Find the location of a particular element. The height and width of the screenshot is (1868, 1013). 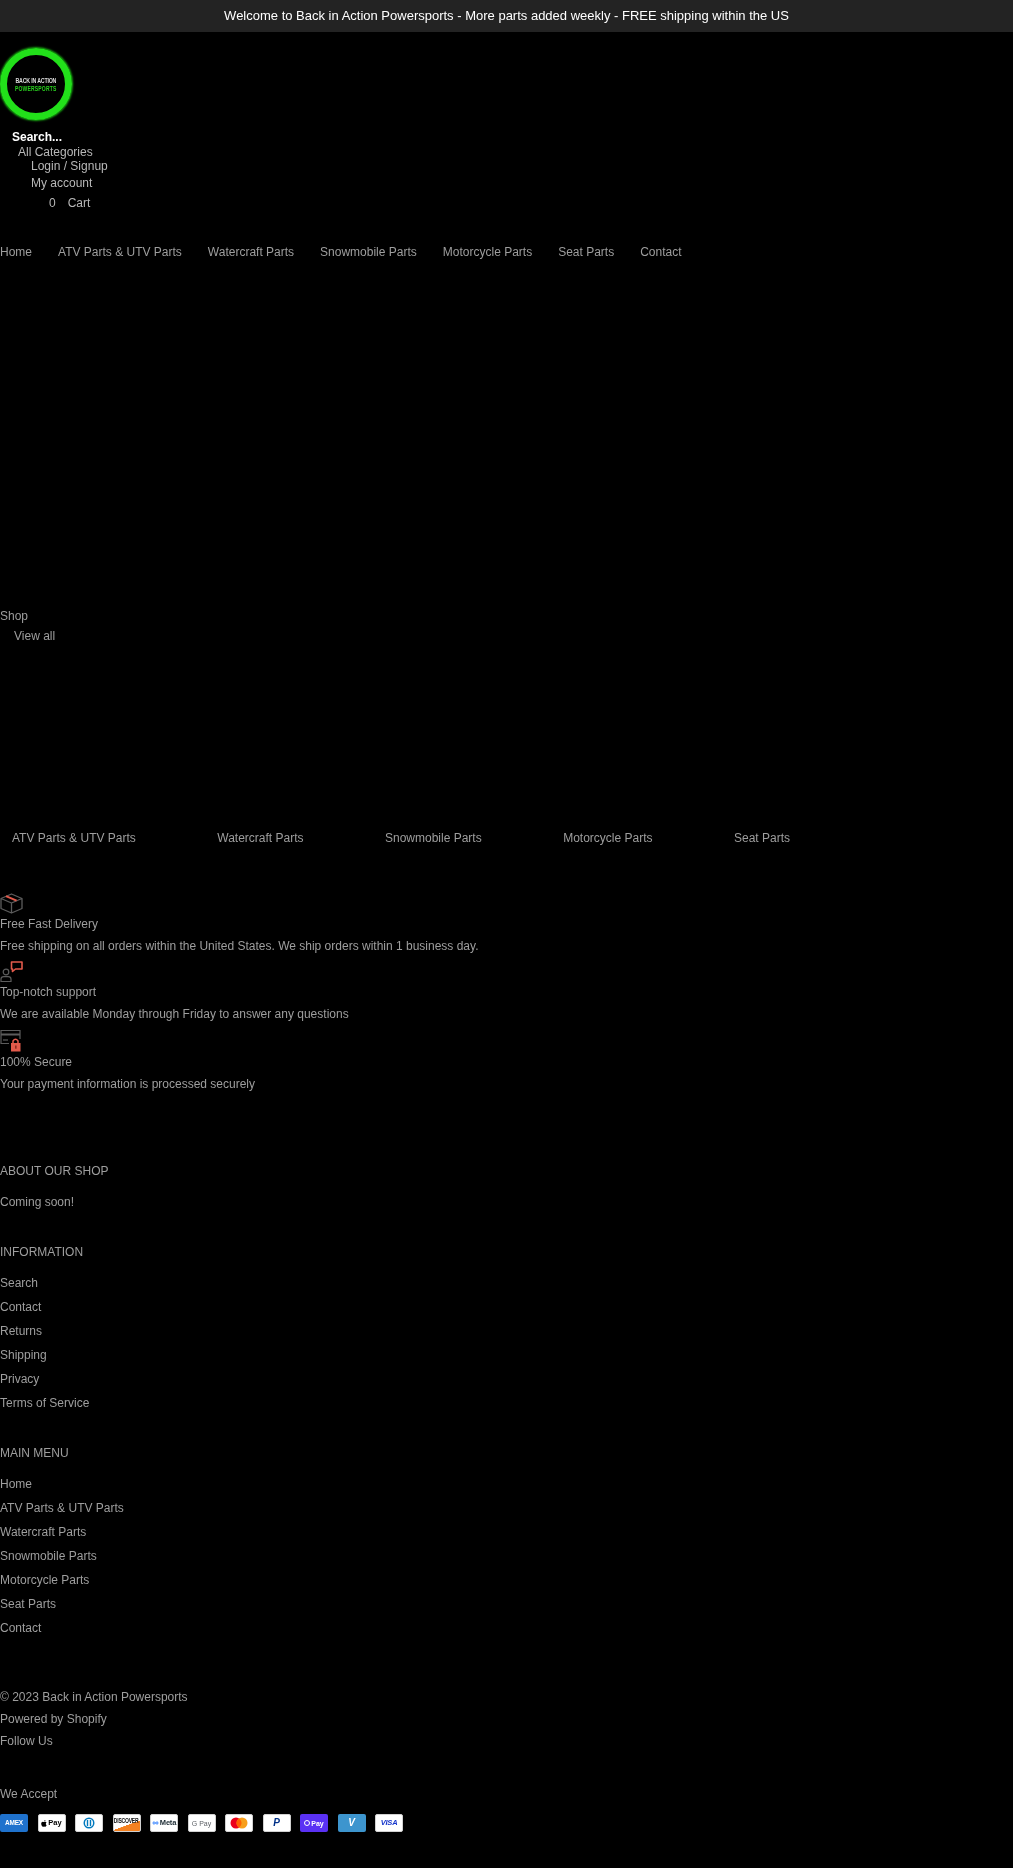

collection-link: Seat Parts is located at coordinates (761, 838).